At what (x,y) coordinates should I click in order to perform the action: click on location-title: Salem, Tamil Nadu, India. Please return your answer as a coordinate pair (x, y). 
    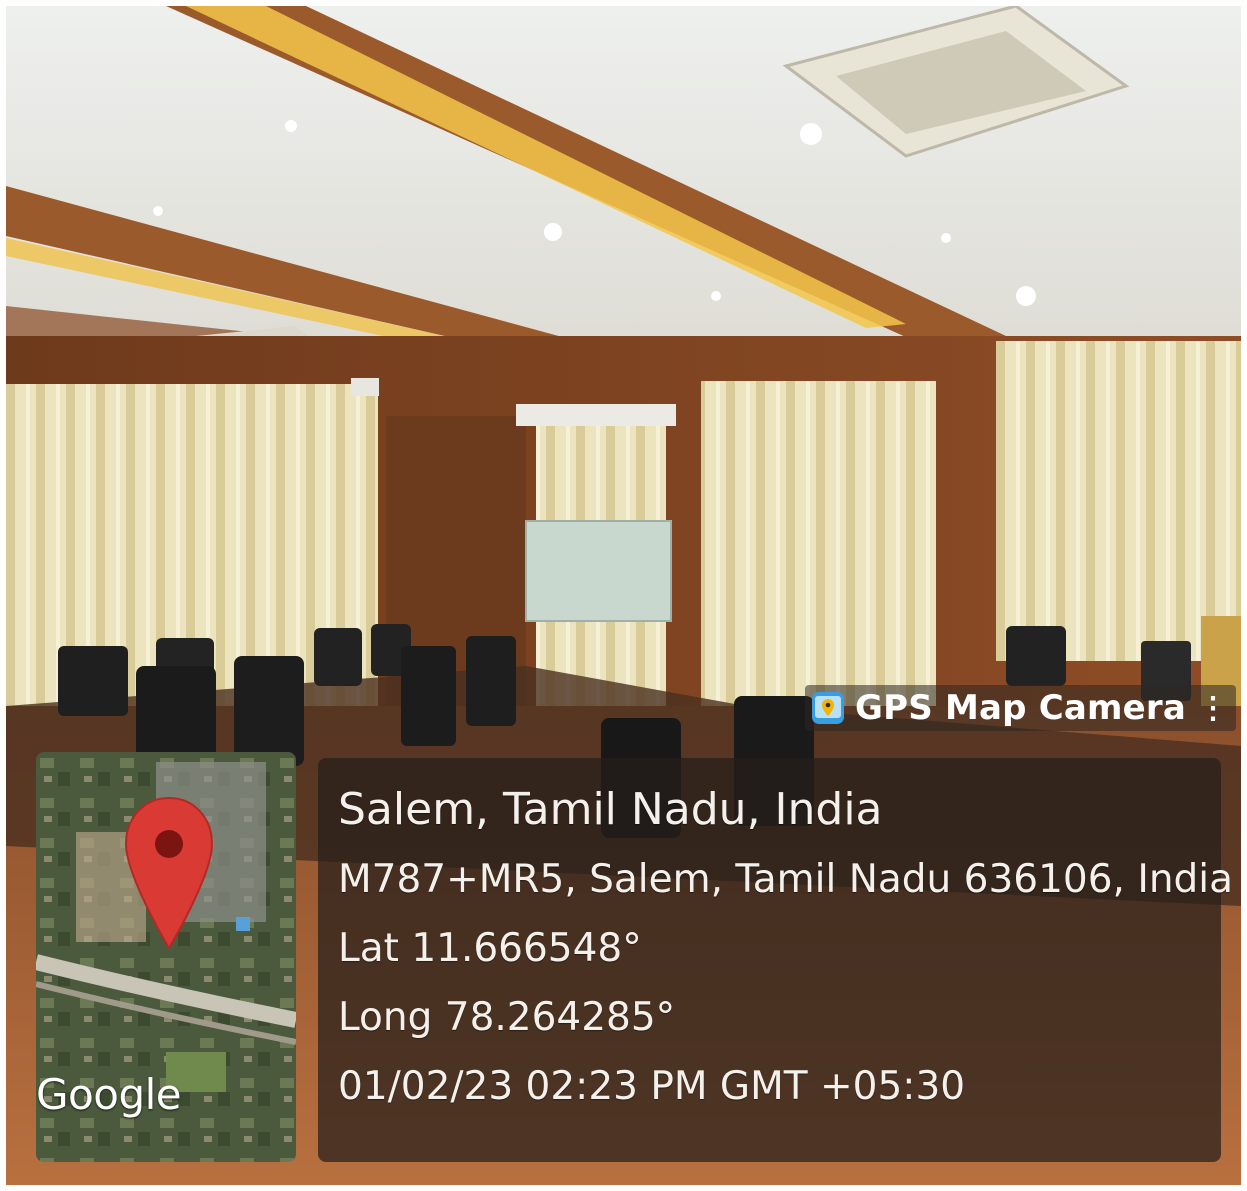
    Looking at the image, I should click on (610, 809).